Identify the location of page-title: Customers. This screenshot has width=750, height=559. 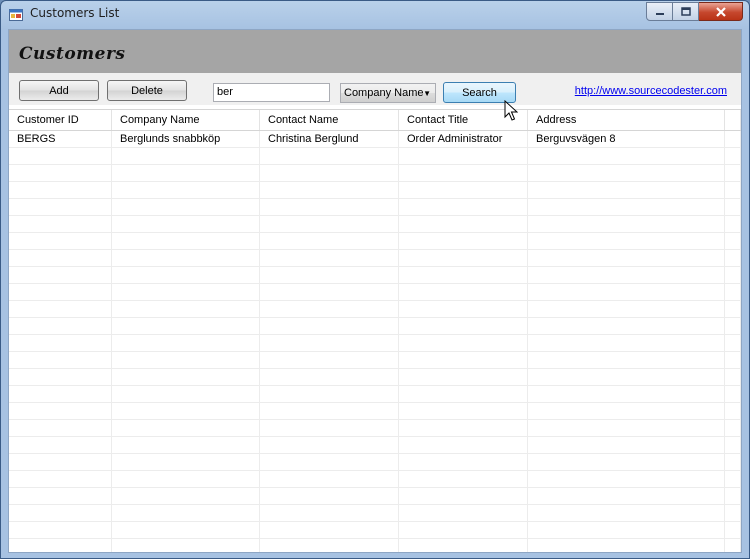
(72, 54).